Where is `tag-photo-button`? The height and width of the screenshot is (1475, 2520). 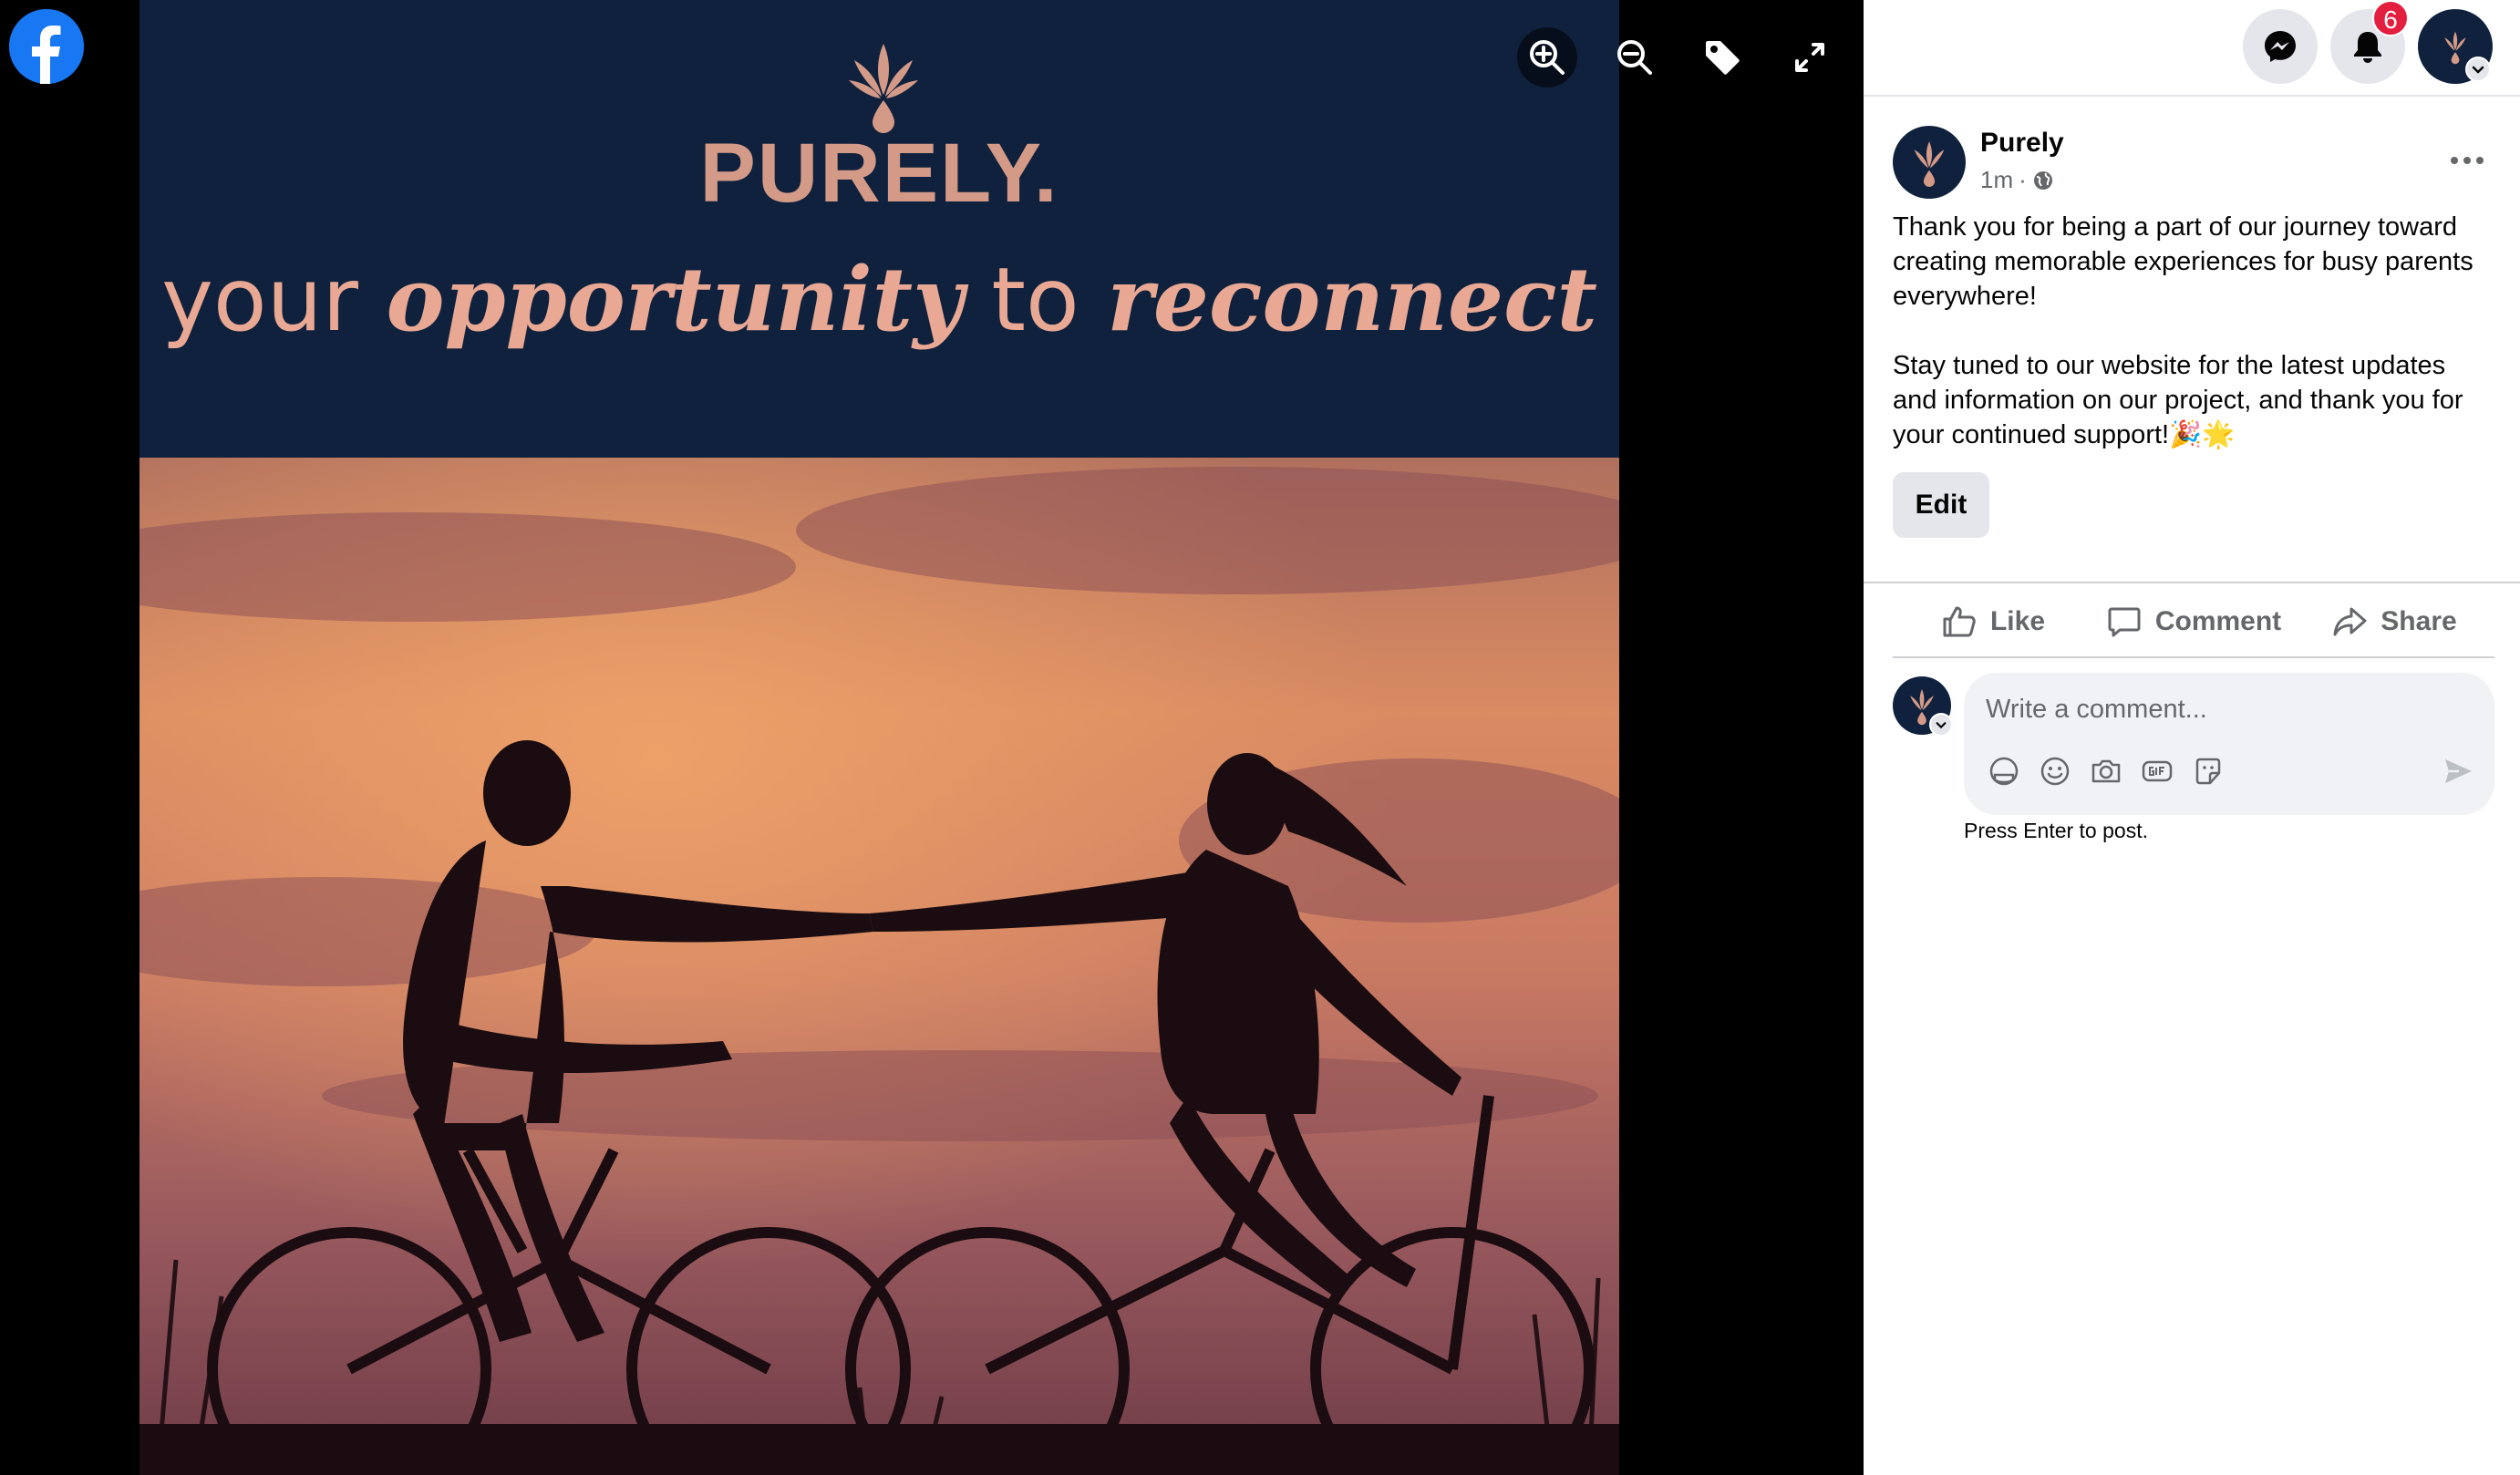 tag-photo-button is located at coordinates (1722, 58).